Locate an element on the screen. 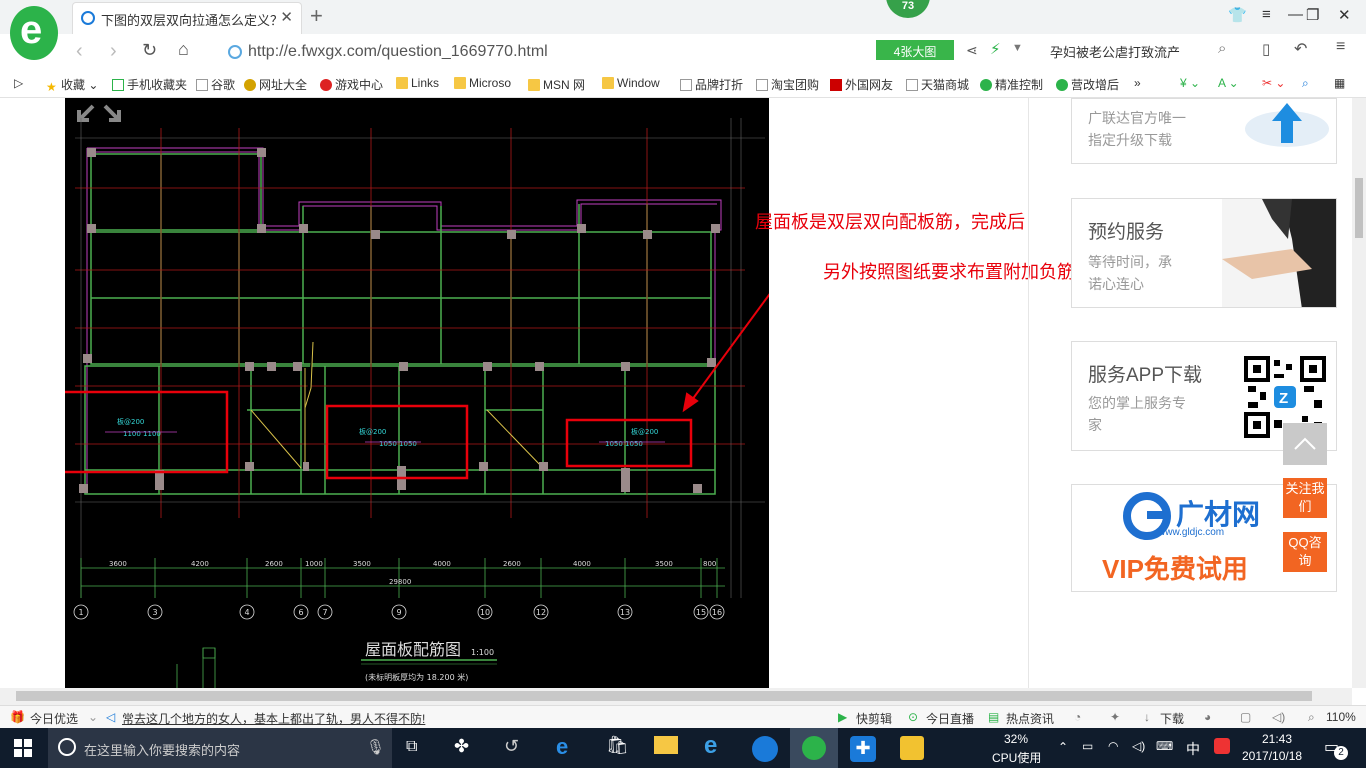 The height and width of the screenshot is (768, 1366). restore-button: ❐ is located at coordinates (1312, 15).